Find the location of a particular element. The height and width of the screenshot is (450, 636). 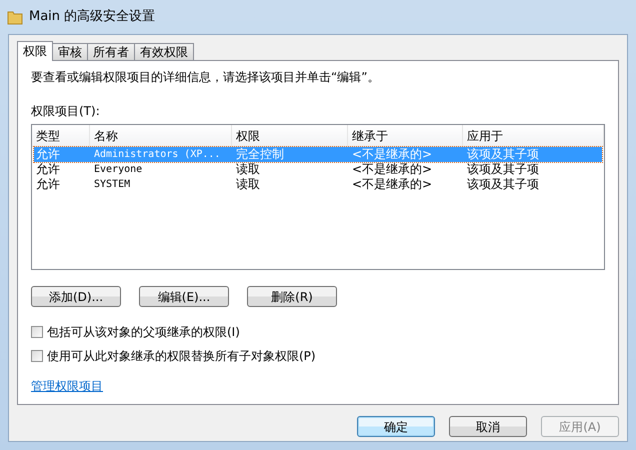

folder-icon is located at coordinates (15, 17).